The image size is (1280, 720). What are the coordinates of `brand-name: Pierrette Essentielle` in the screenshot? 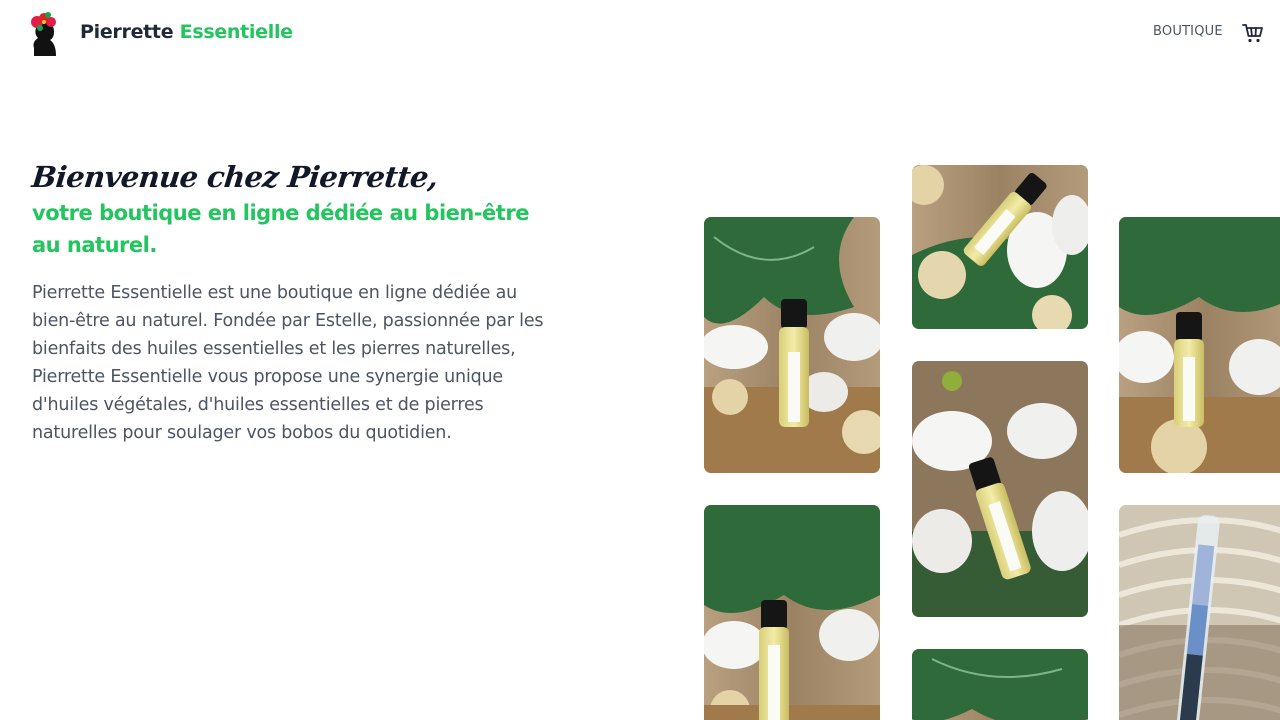 It's located at (186, 32).